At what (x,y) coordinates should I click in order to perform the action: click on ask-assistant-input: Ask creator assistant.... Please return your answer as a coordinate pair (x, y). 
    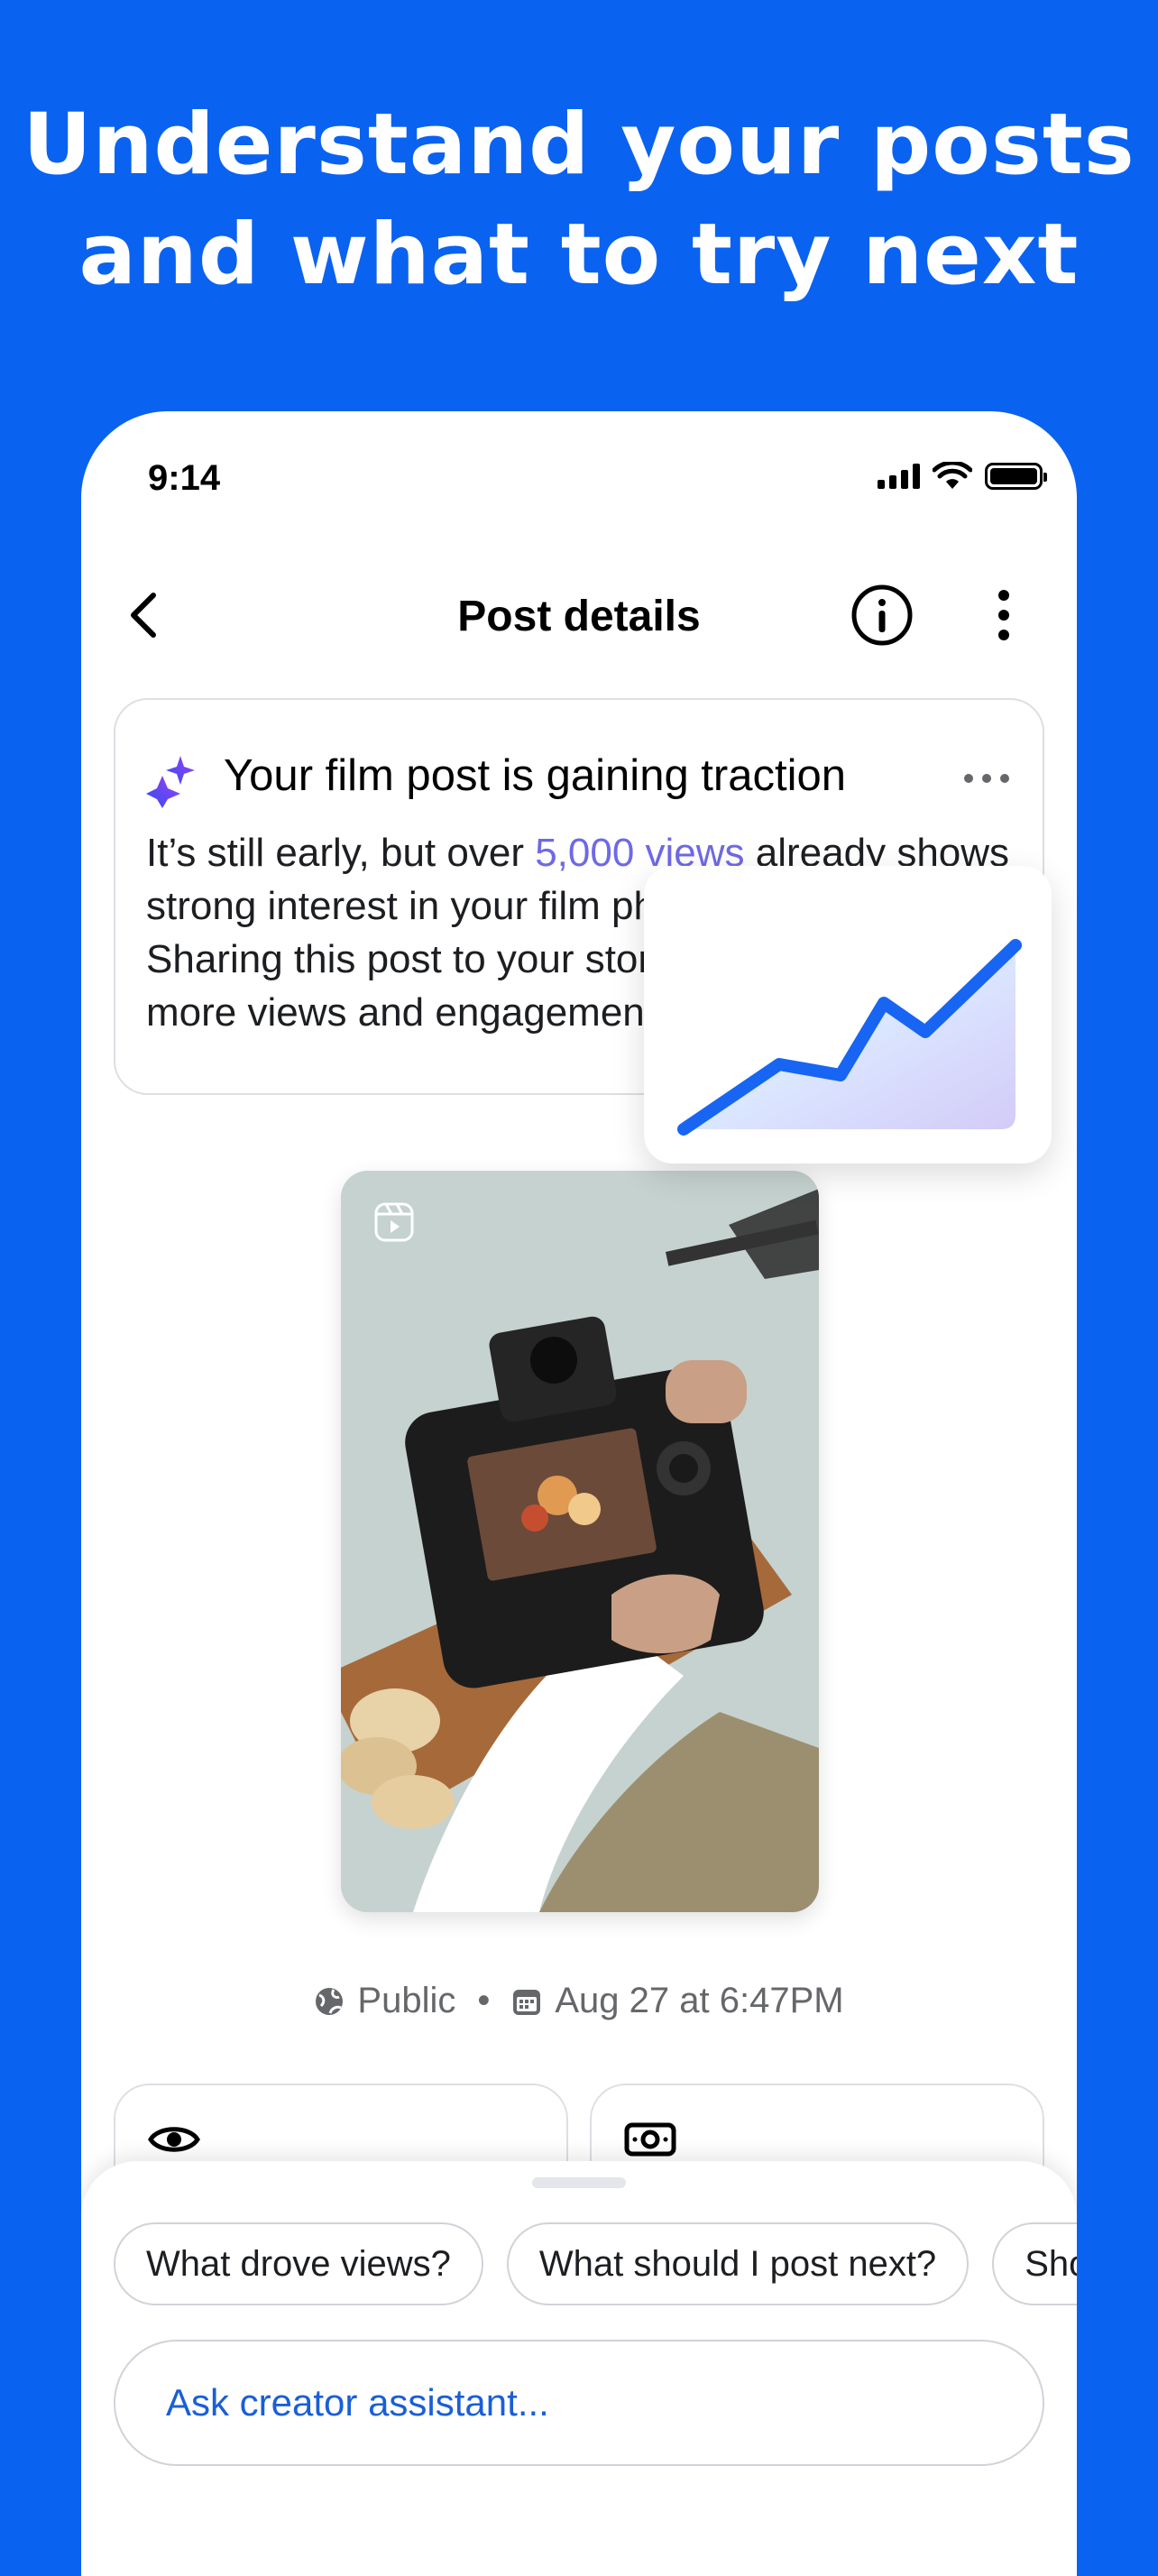
    Looking at the image, I should click on (579, 2403).